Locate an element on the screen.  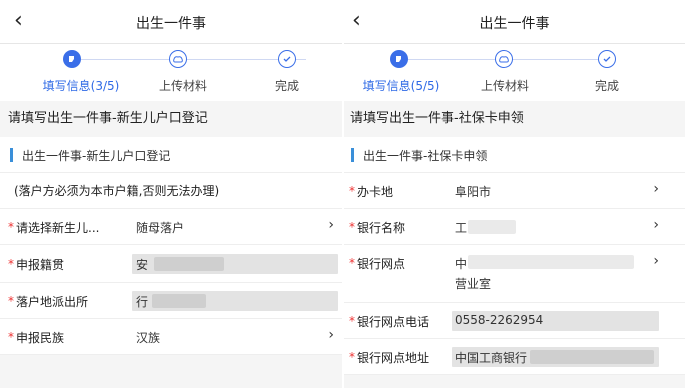
field-label: 银行网点电话 is located at coordinates (393, 322).